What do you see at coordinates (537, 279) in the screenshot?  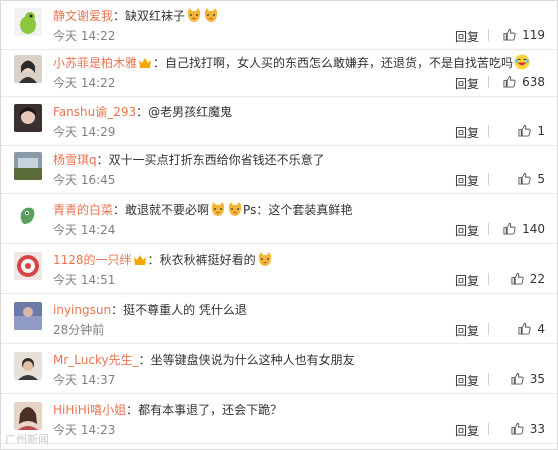 I see `like-count: 22` at bounding box center [537, 279].